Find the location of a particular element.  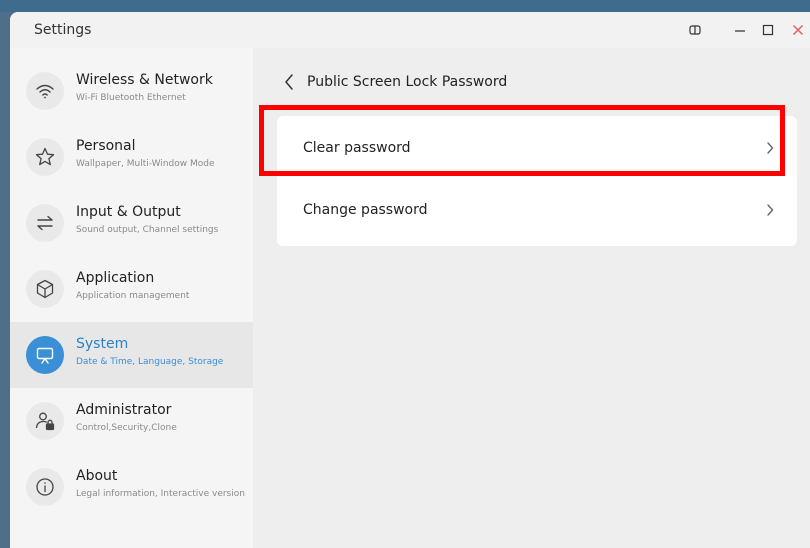

chevron-left-icon is located at coordinates (289, 82).